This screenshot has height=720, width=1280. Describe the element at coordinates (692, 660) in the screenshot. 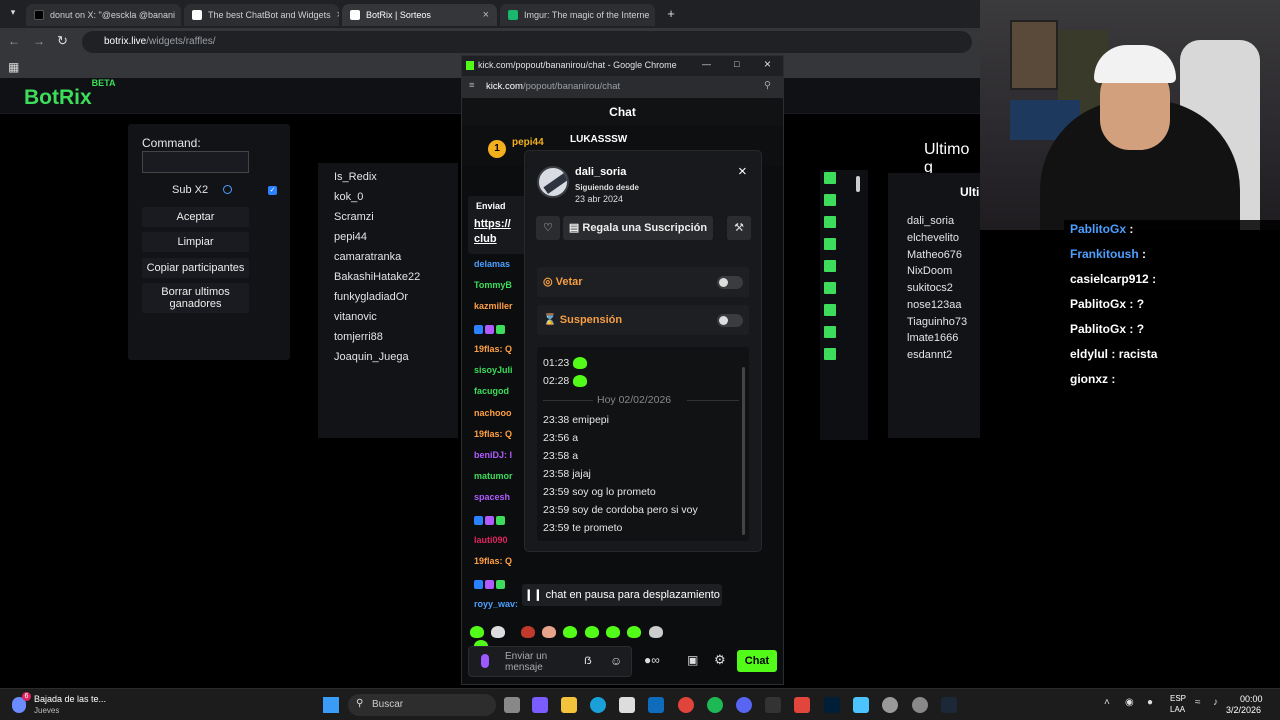

I see `store-icon: ▣` at that location.